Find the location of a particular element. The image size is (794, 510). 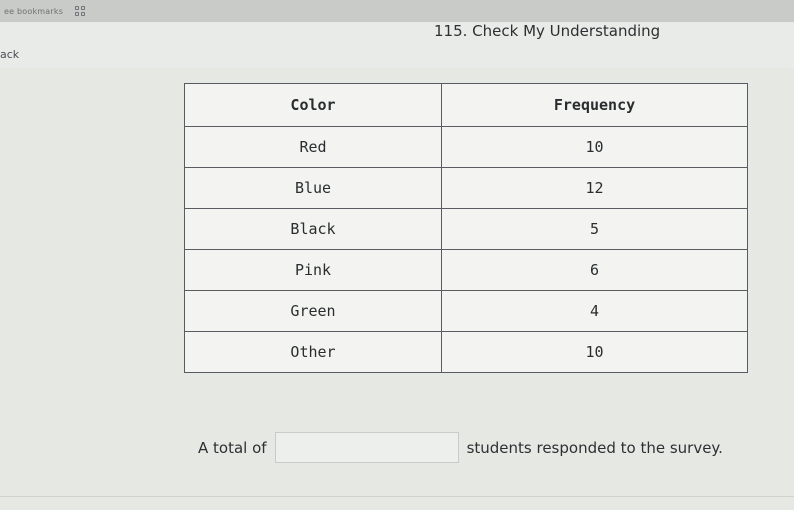

frequency-cell: 12 is located at coordinates (594, 188).